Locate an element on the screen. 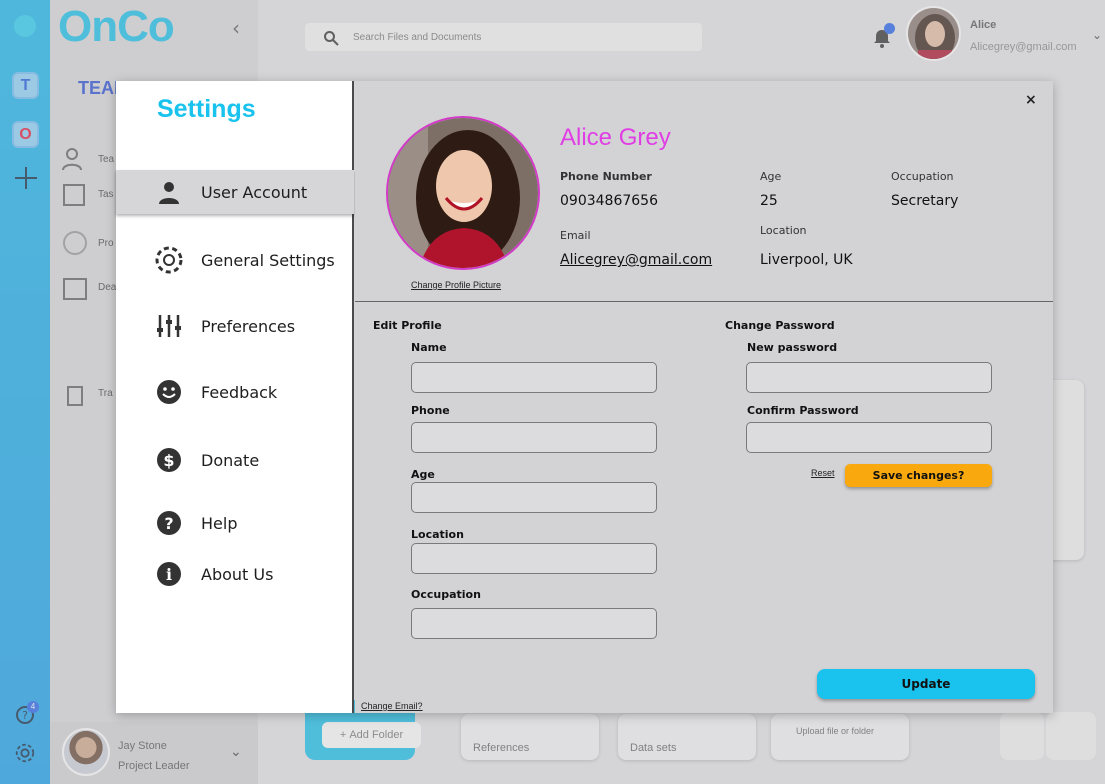 Image resolution: width=1105 pixels, height=784 pixels. gear-icon is located at coordinates (169, 260).